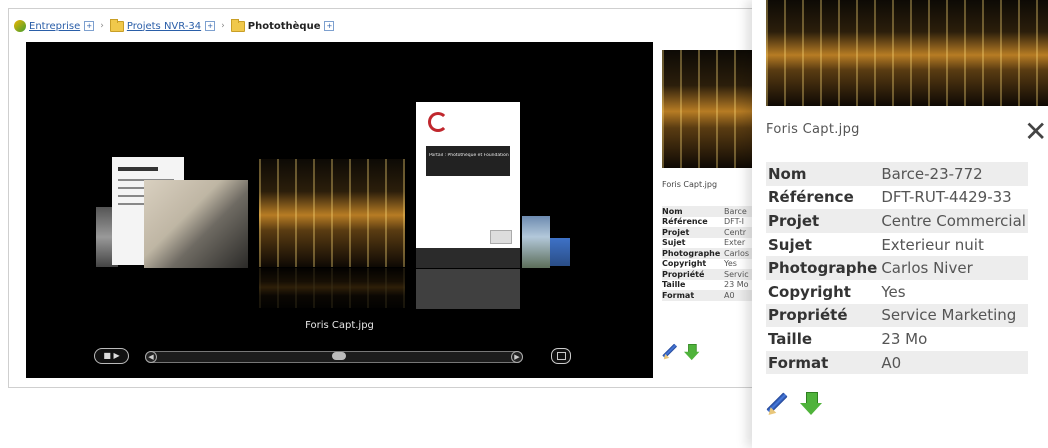 The width and height of the screenshot is (1048, 448). What do you see at coordinates (907, 53) in the screenshot?
I see `popup-preview-image` at bounding box center [907, 53].